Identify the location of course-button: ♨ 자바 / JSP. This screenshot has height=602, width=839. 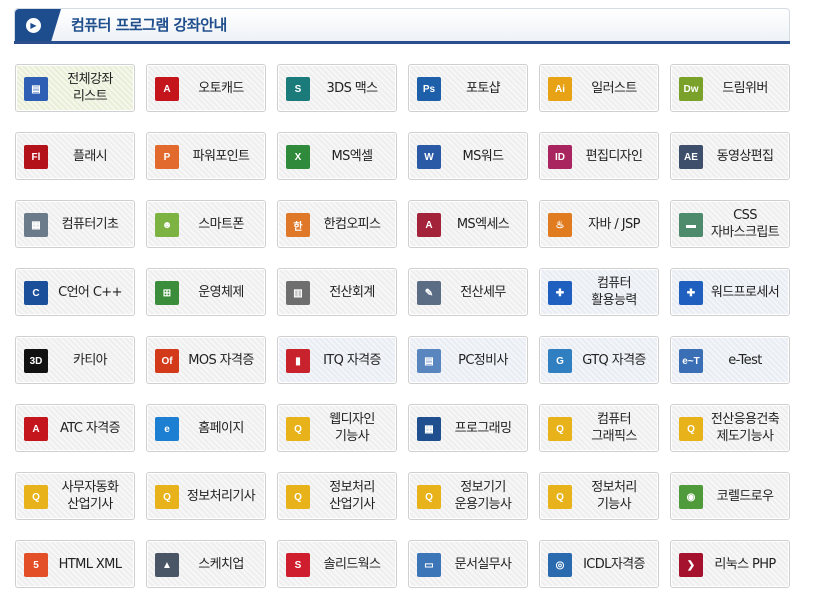
(599, 224).